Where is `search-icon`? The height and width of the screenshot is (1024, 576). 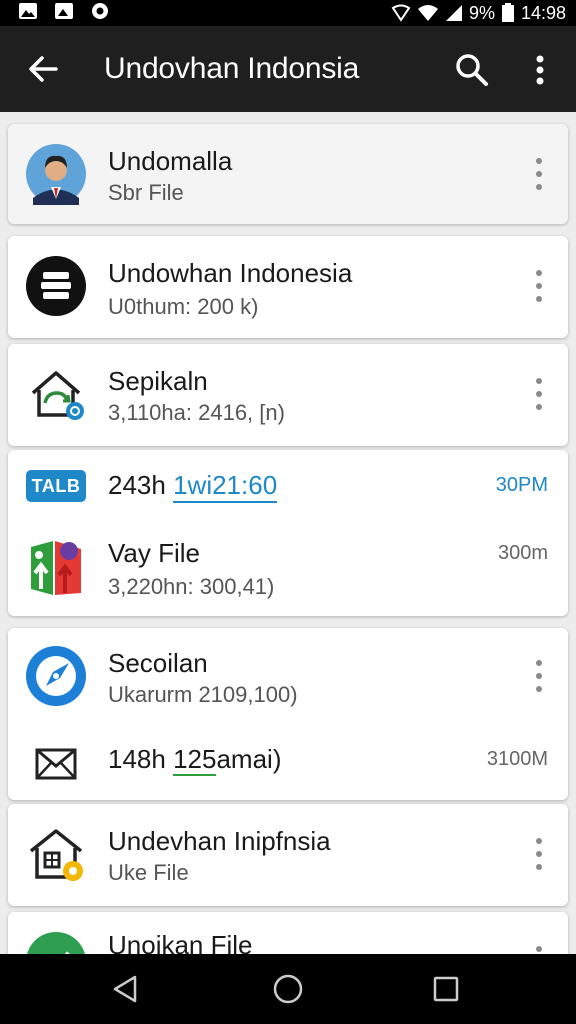
search-icon is located at coordinates (472, 70).